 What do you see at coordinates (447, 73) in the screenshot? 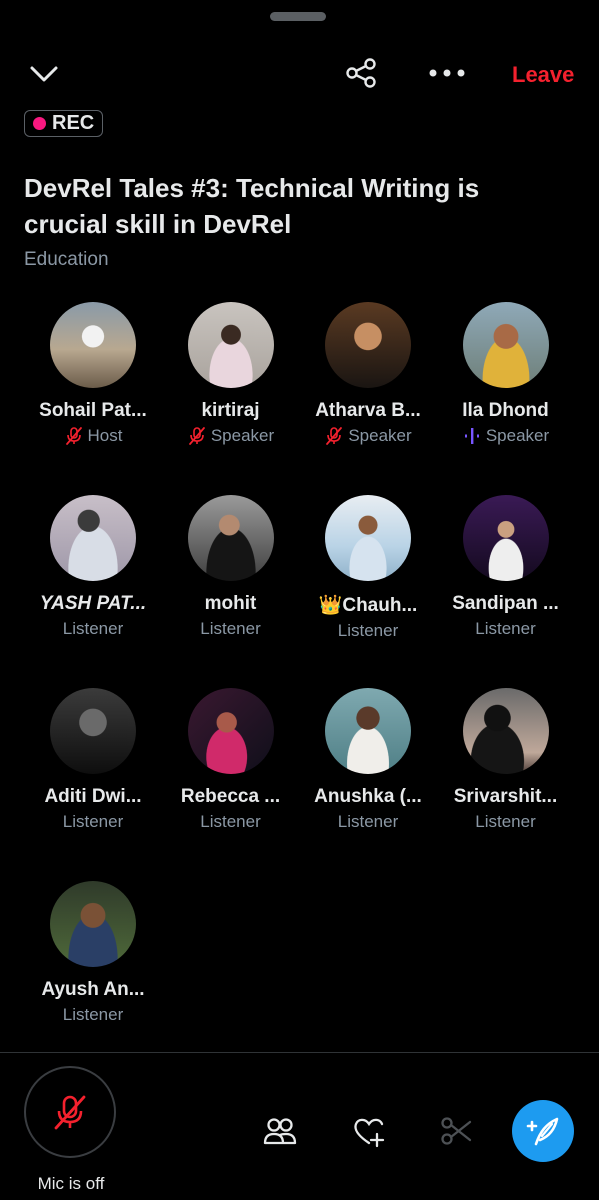
I see `more-options-icon` at bounding box center [447, 73].